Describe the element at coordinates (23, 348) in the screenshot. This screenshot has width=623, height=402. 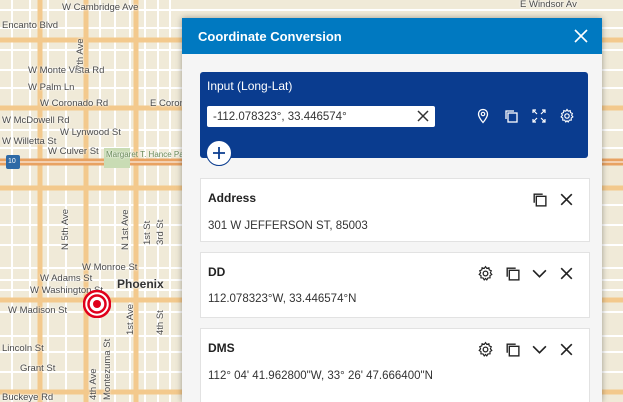
I see `street-label: Lincoln St` at that location.